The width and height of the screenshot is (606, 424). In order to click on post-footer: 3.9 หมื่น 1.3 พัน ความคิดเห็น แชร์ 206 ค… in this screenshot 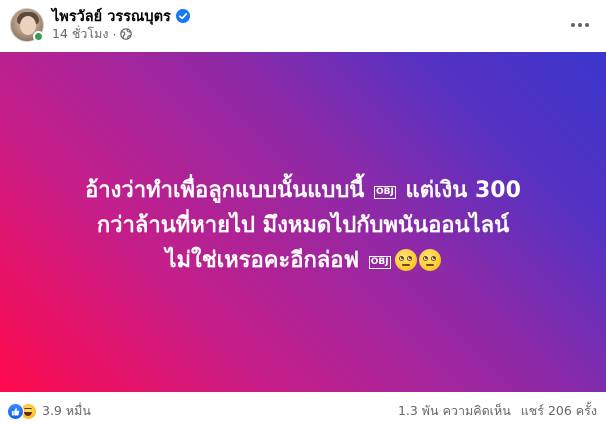, I will do `click(303, 408)`.